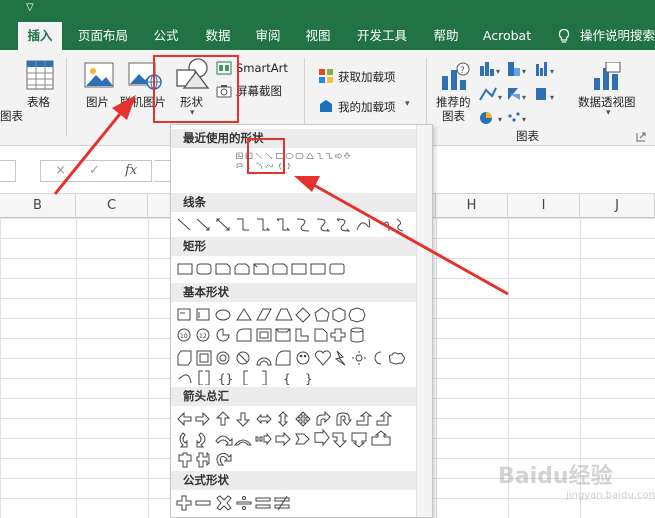  I want to click on svg-text: 10, so click(184, 336).